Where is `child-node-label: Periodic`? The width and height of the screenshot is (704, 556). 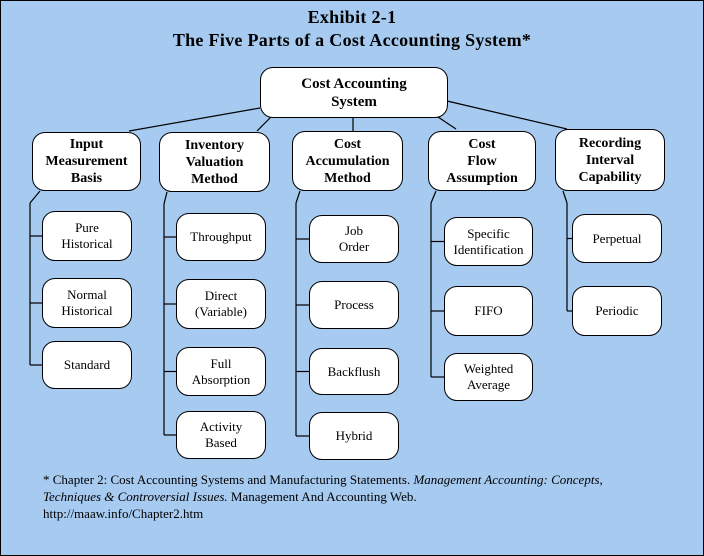
child-node-label: Periodic is located at coordinates (617, 310).